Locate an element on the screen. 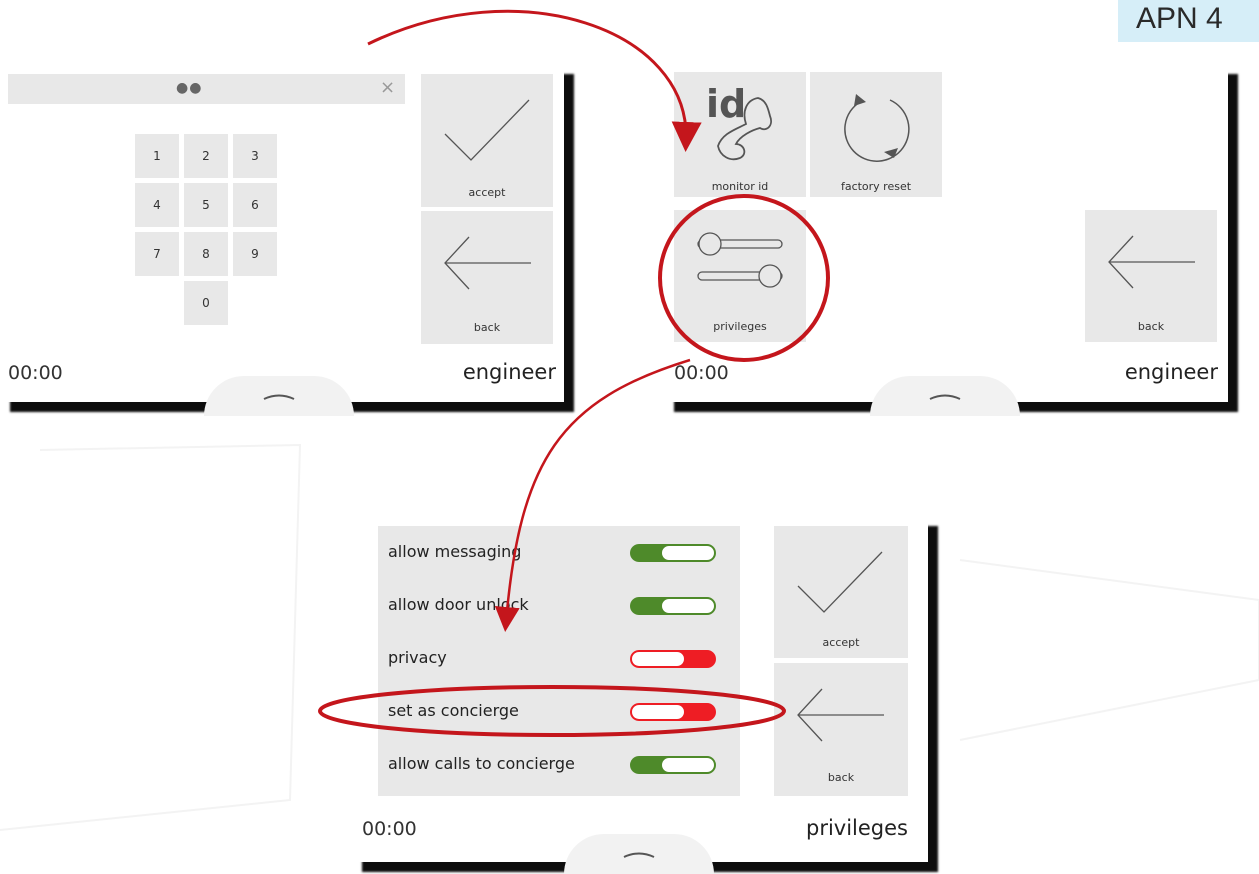 Image resolution: width=1259 pixels, height=874 pixels. toggle-set-as-concierge is located at coordinates (673, 712).